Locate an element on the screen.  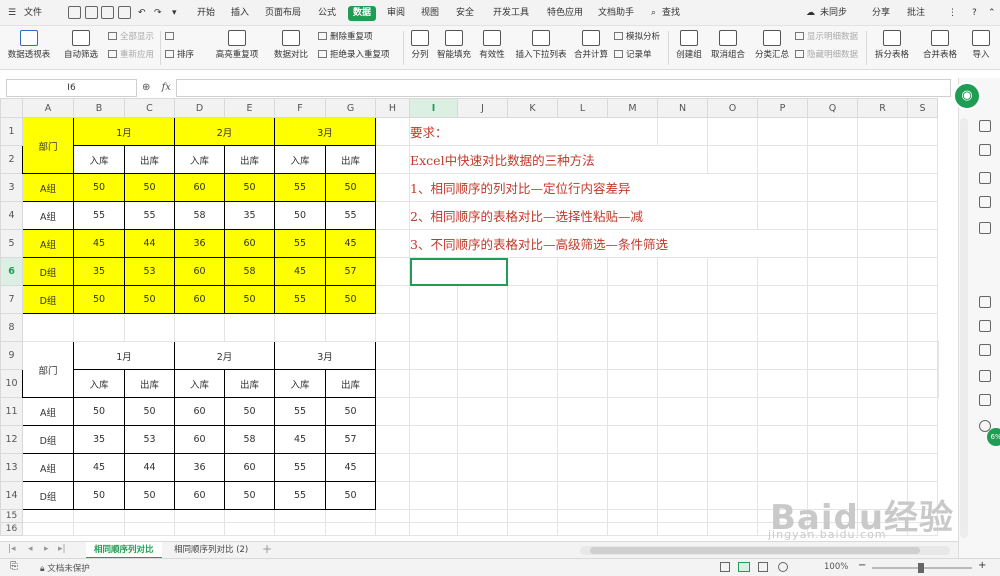
column-header: J is located at coordinates (482, 108).